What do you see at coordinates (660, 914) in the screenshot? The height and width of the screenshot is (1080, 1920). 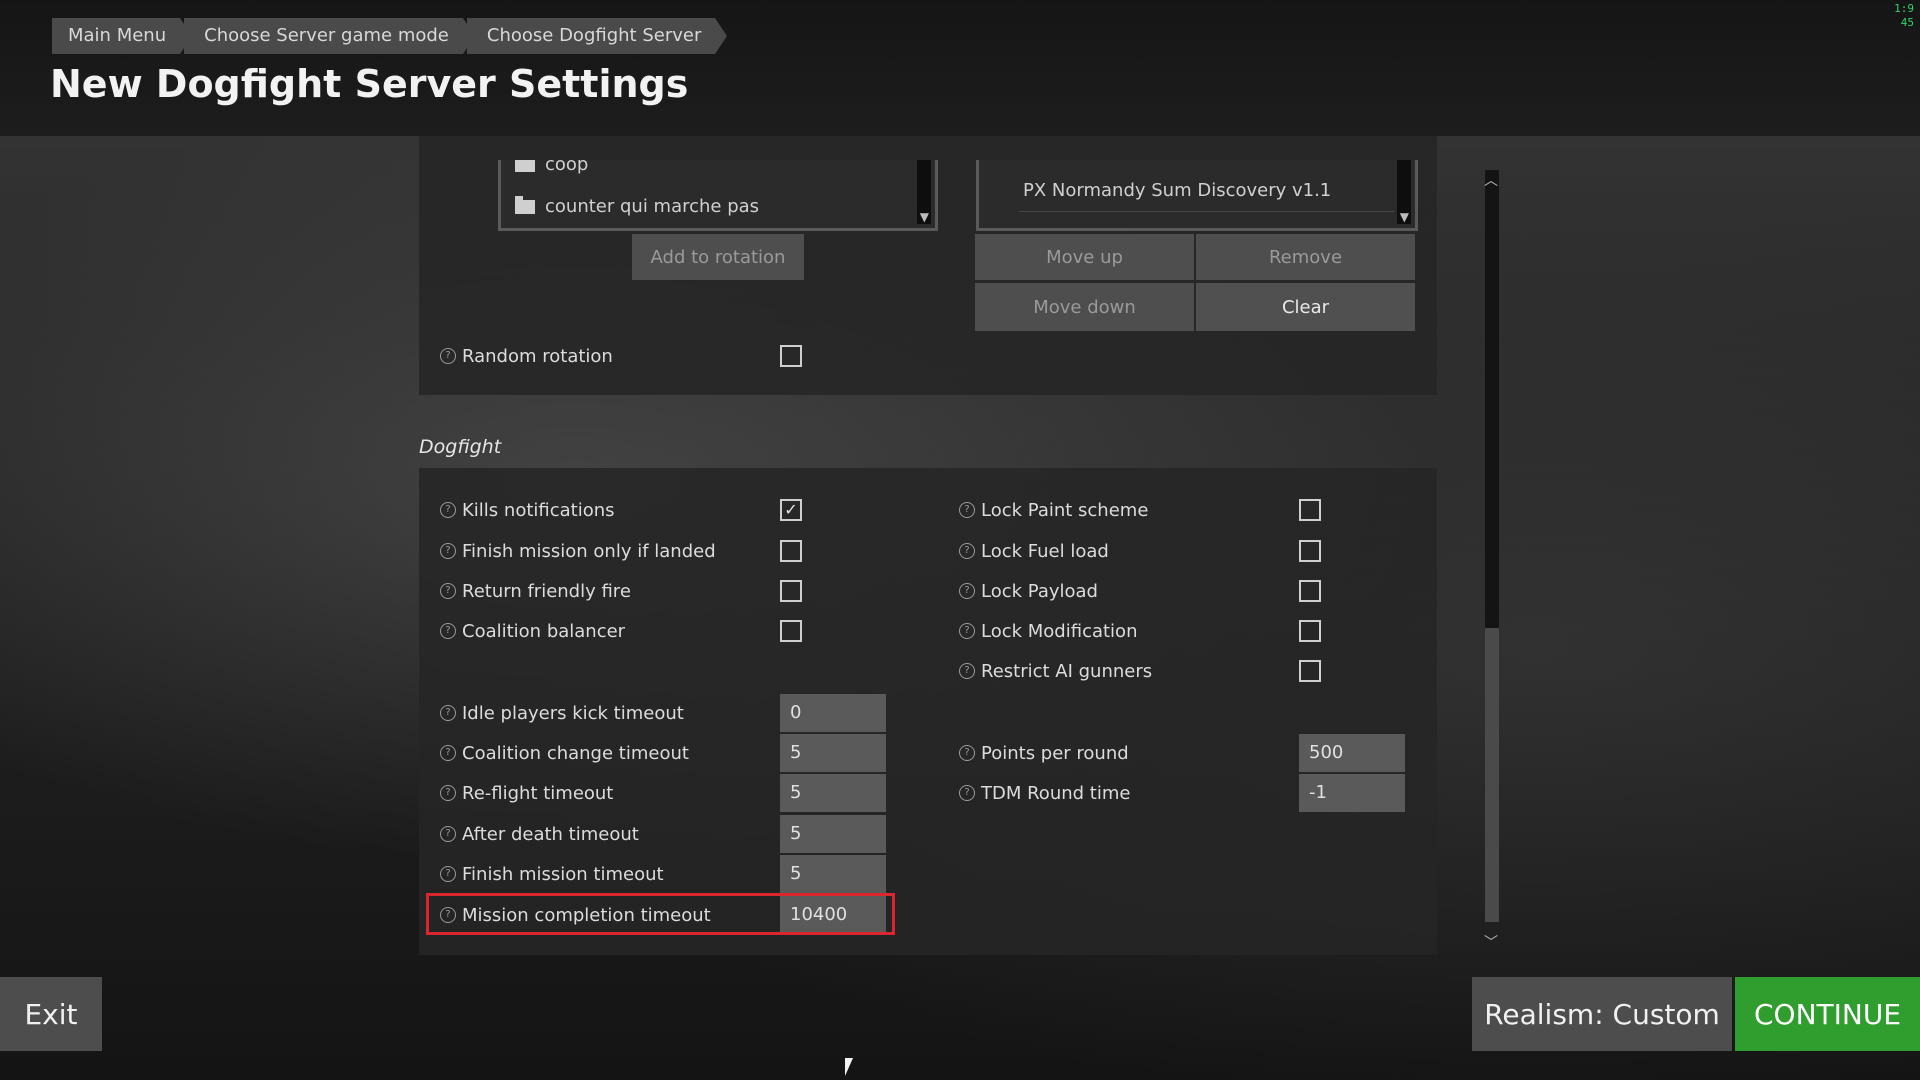 I see `focus-highlight` at bounding box center [660, 914].